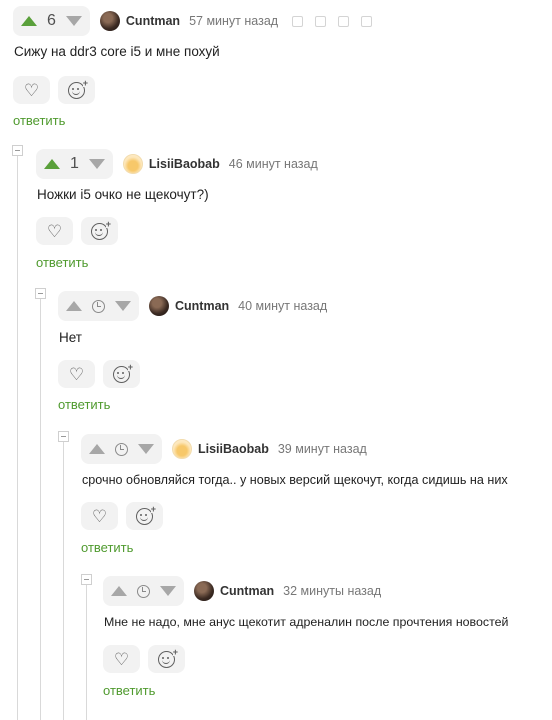 The width and height of the screenshot is (552, 720). I want to click on timestamp: 39 минут назад, so click(322, 449).